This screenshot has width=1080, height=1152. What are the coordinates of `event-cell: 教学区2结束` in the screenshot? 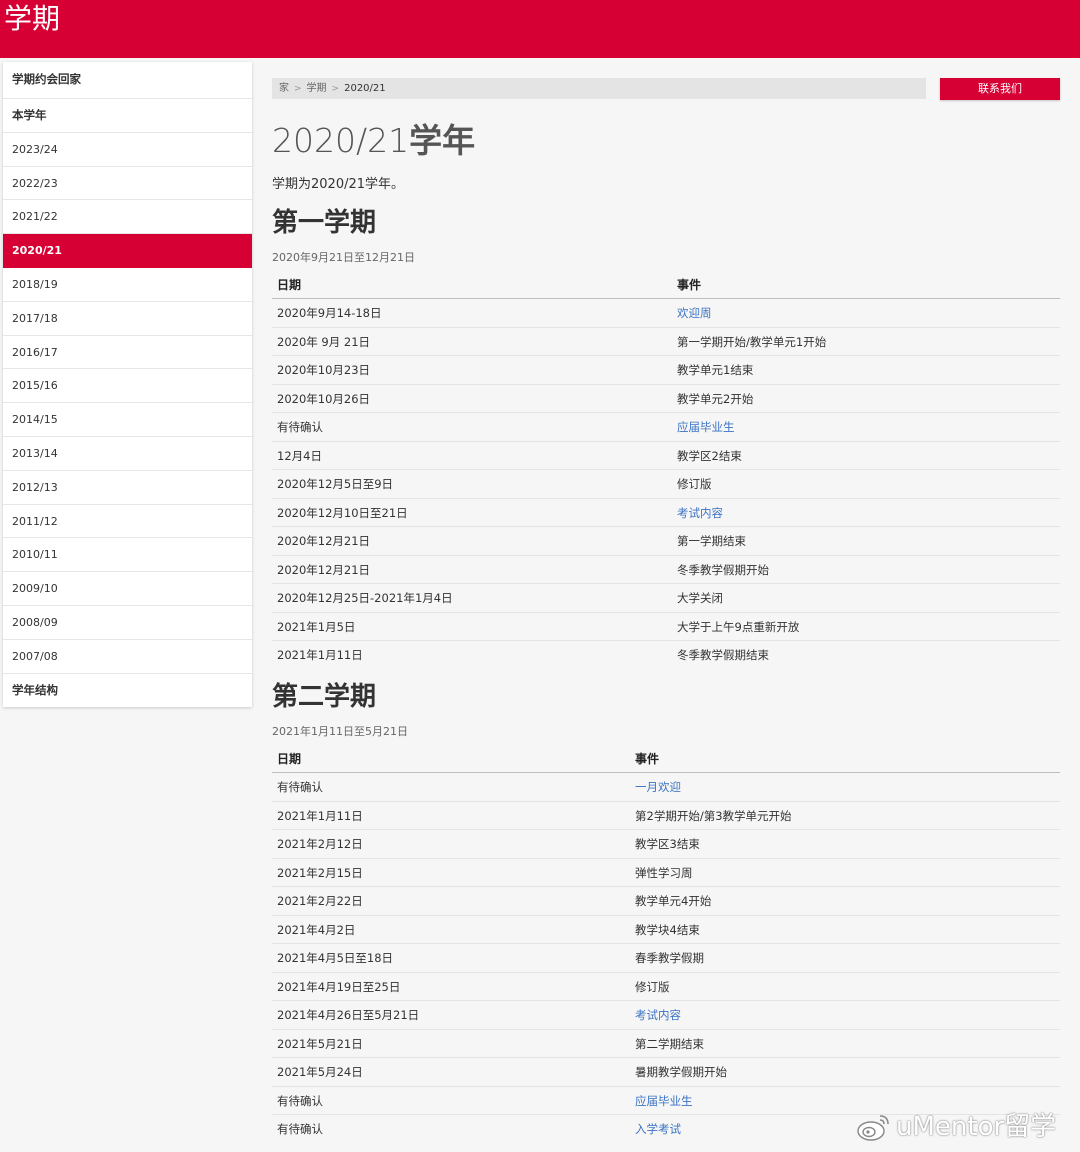 It's located at (709, 455).